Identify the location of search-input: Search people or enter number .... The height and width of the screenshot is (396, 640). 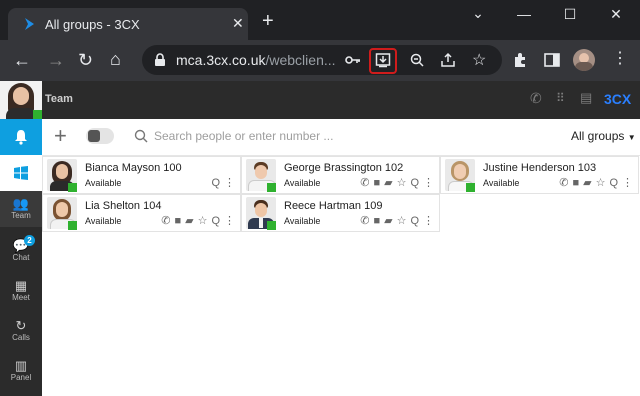
(243, 136).